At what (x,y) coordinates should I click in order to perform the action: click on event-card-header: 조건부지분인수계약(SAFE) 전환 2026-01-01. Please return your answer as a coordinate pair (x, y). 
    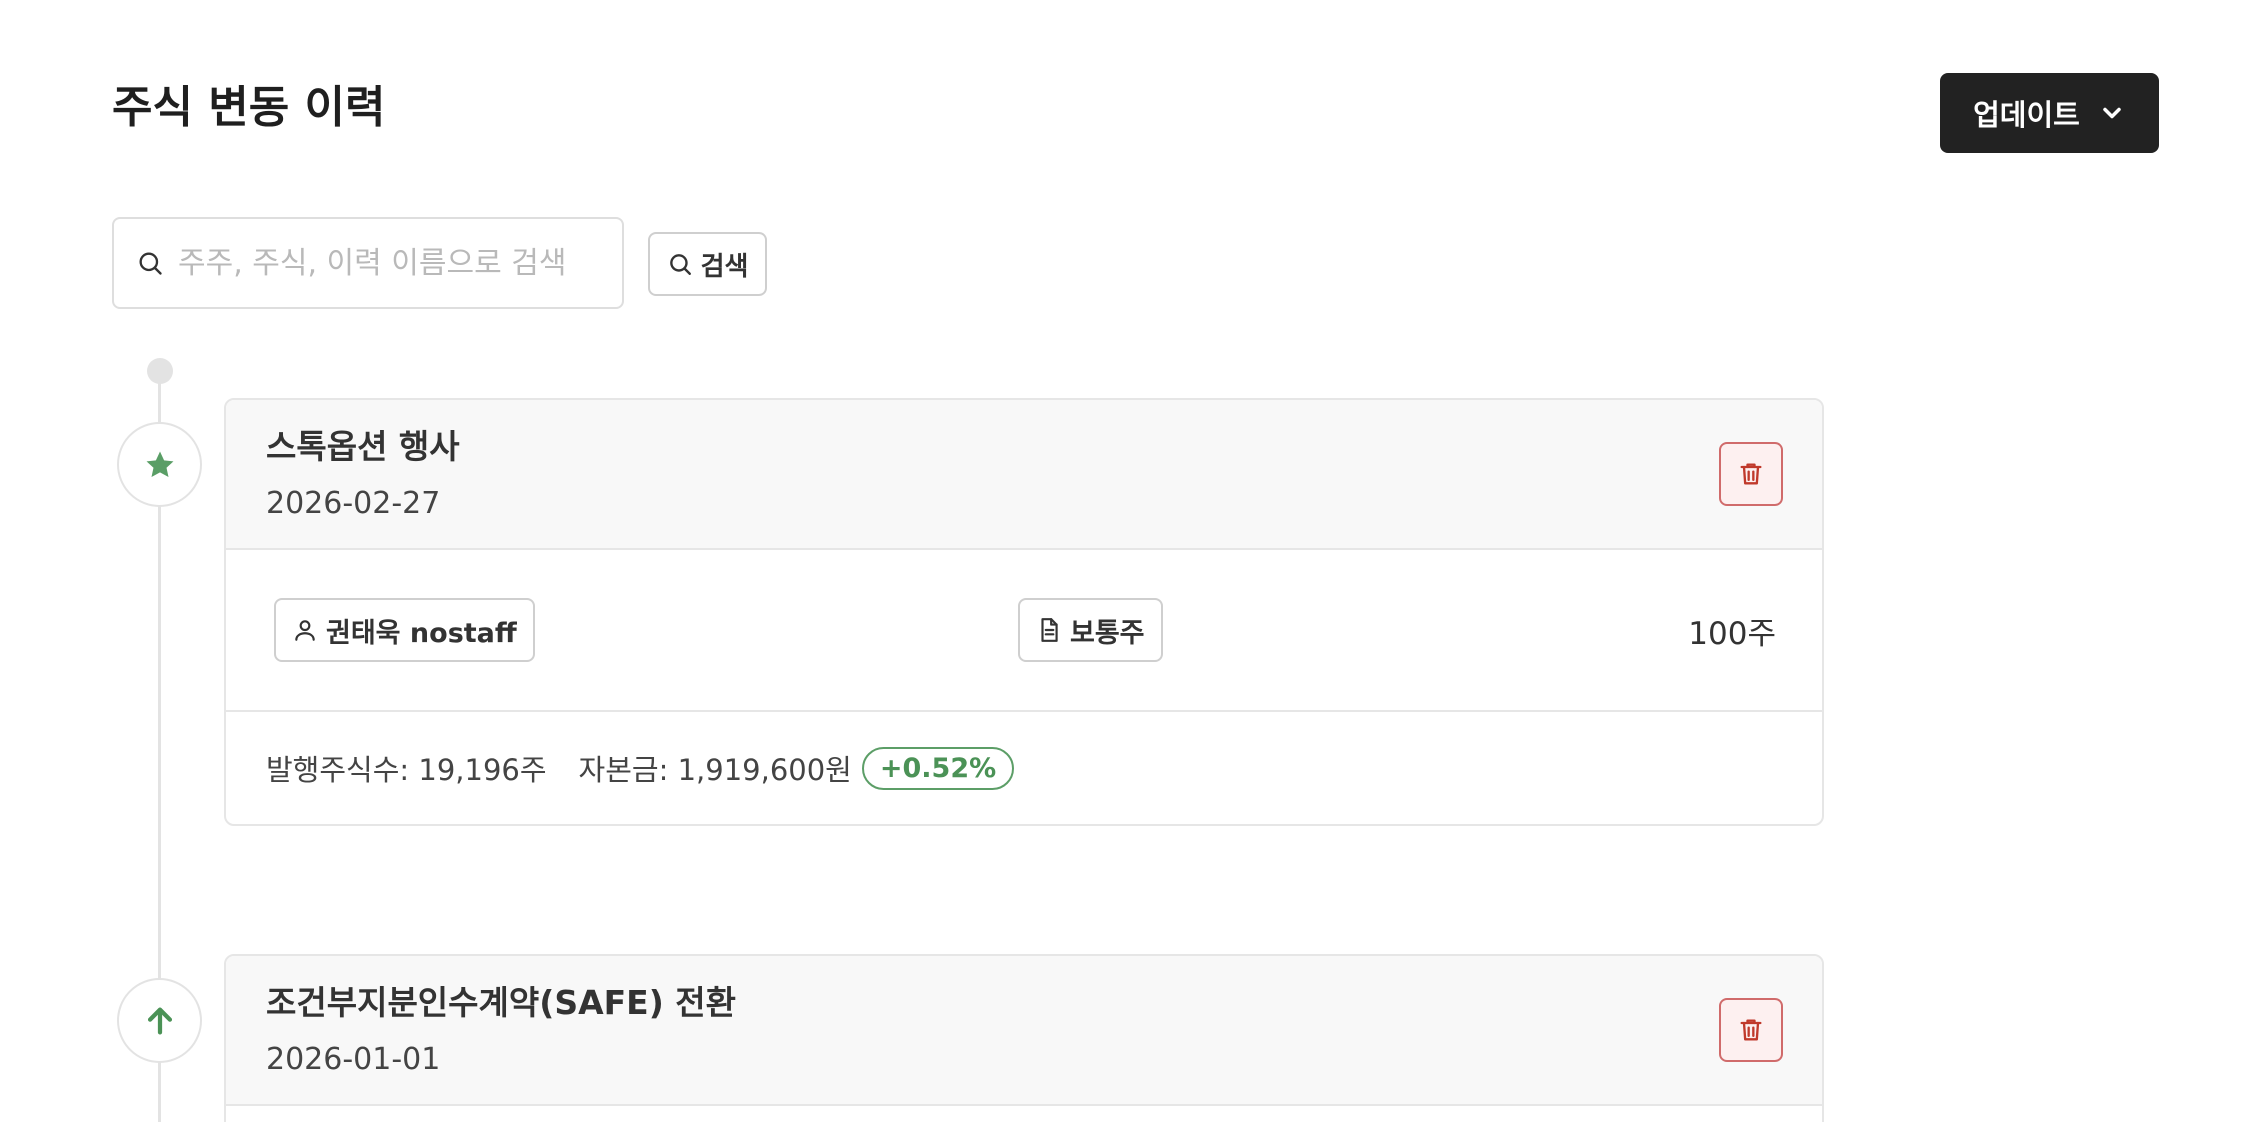
    Looking at the image, I should click on (1024, 1031).